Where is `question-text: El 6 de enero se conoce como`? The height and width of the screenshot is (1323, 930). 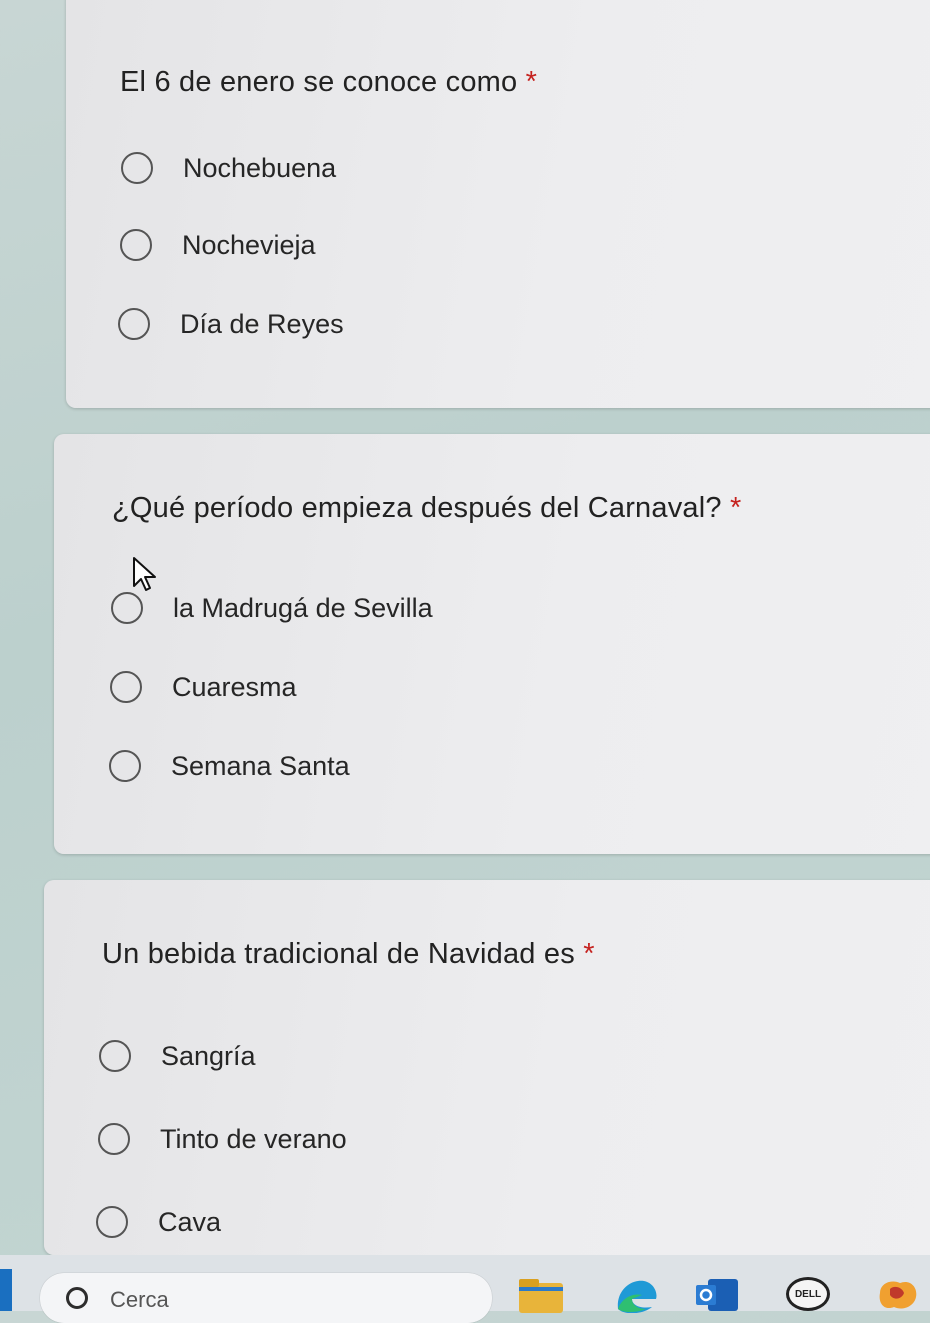
question-text: El 6 de enero se conoce como is located at coordinates (319, 82).